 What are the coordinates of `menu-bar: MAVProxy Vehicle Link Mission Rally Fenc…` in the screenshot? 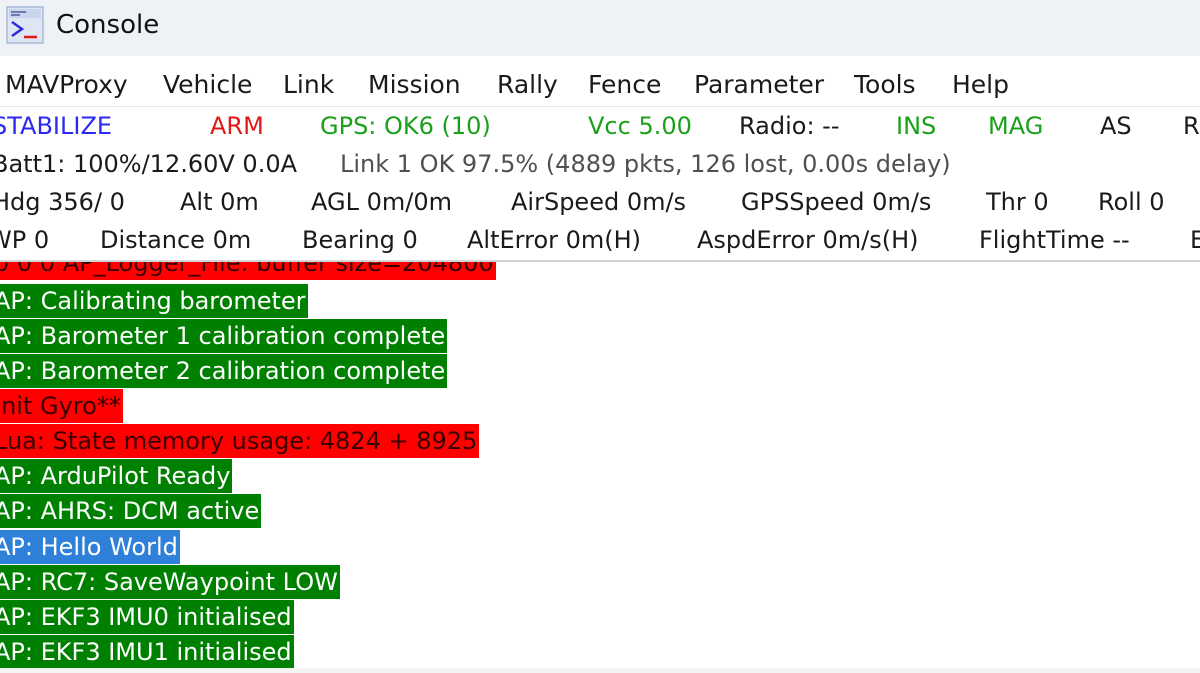 It's located at (600, 84).